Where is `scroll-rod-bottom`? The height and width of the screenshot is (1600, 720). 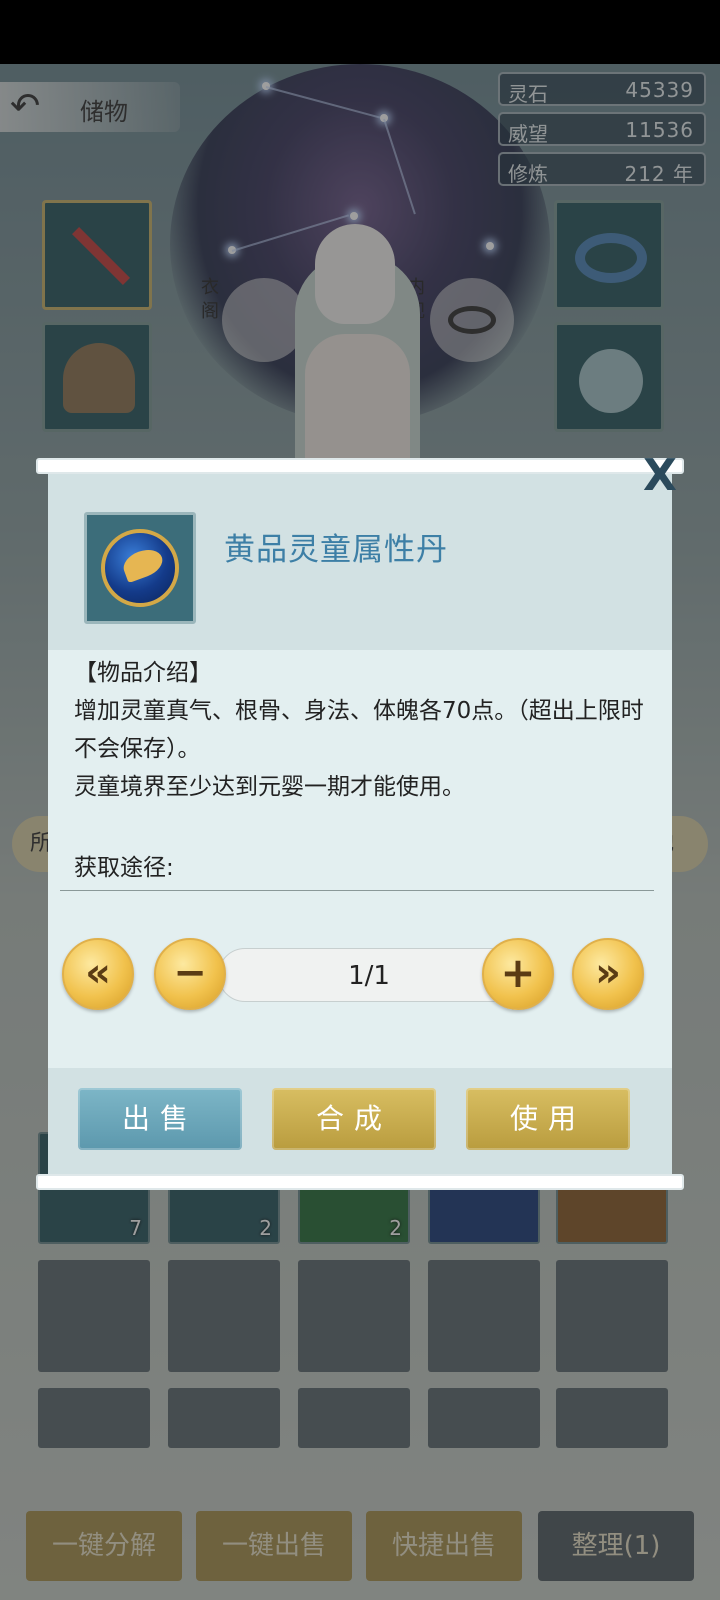
scroll-rod-bottom is located at coordinates (360, 1182).